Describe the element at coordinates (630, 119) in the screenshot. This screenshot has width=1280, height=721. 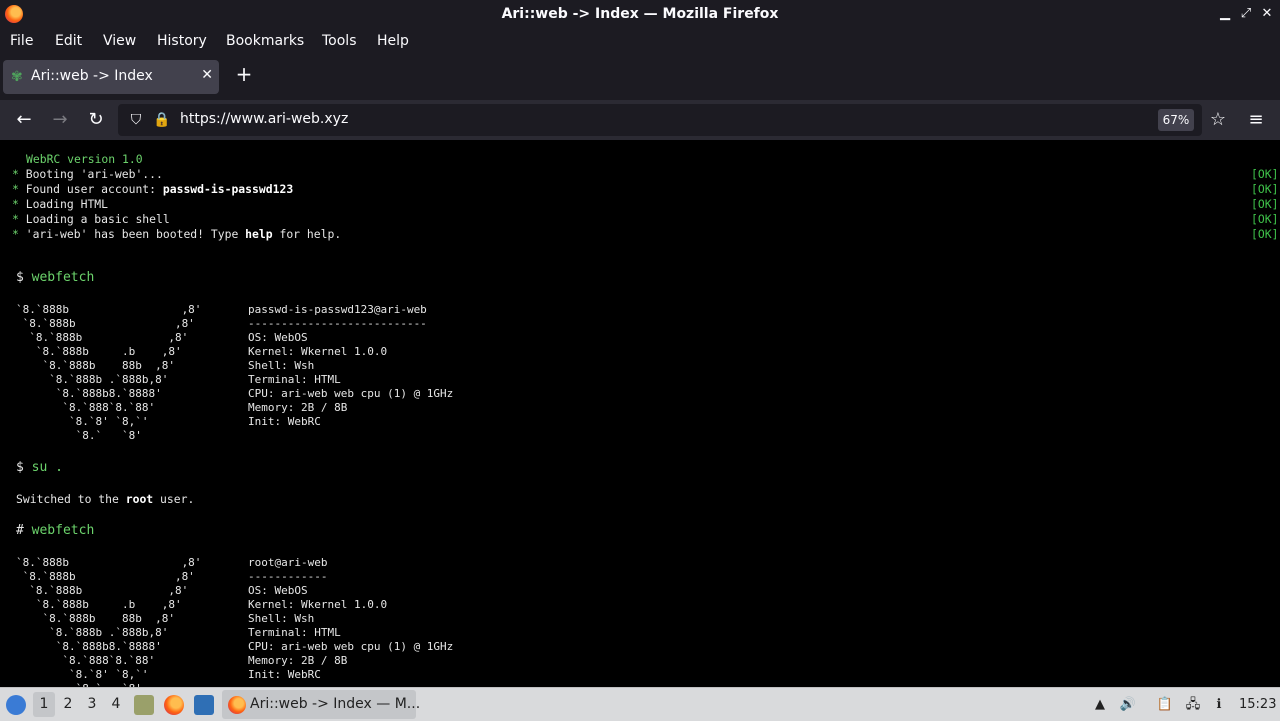
I see `url-input` at that location.